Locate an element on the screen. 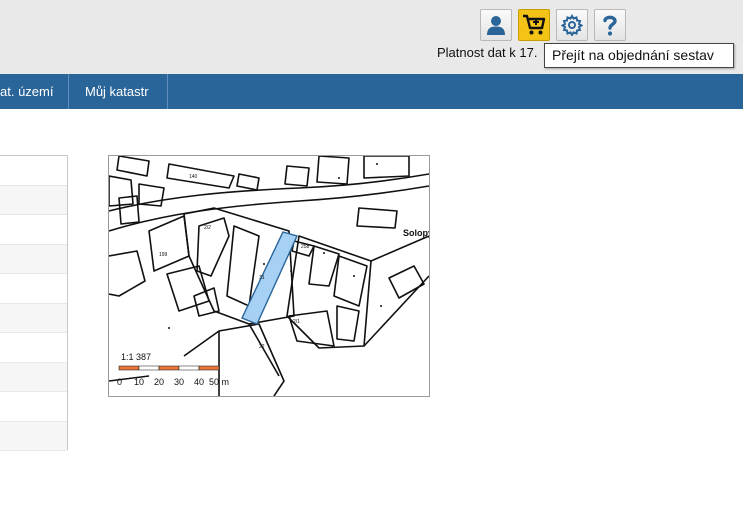 This screenshot has height=519, width=743. user-button is located at coordinates (496, 25).